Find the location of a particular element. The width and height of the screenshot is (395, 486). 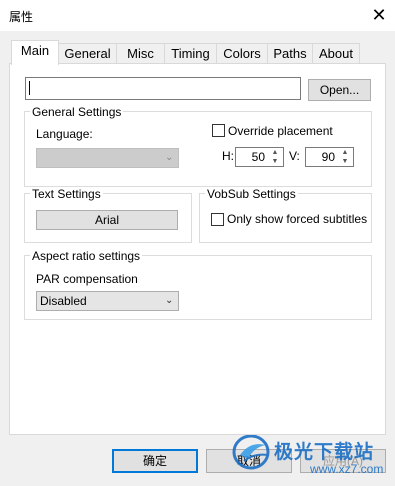

close-icon: ✕ is located at coordinates (379, 15).